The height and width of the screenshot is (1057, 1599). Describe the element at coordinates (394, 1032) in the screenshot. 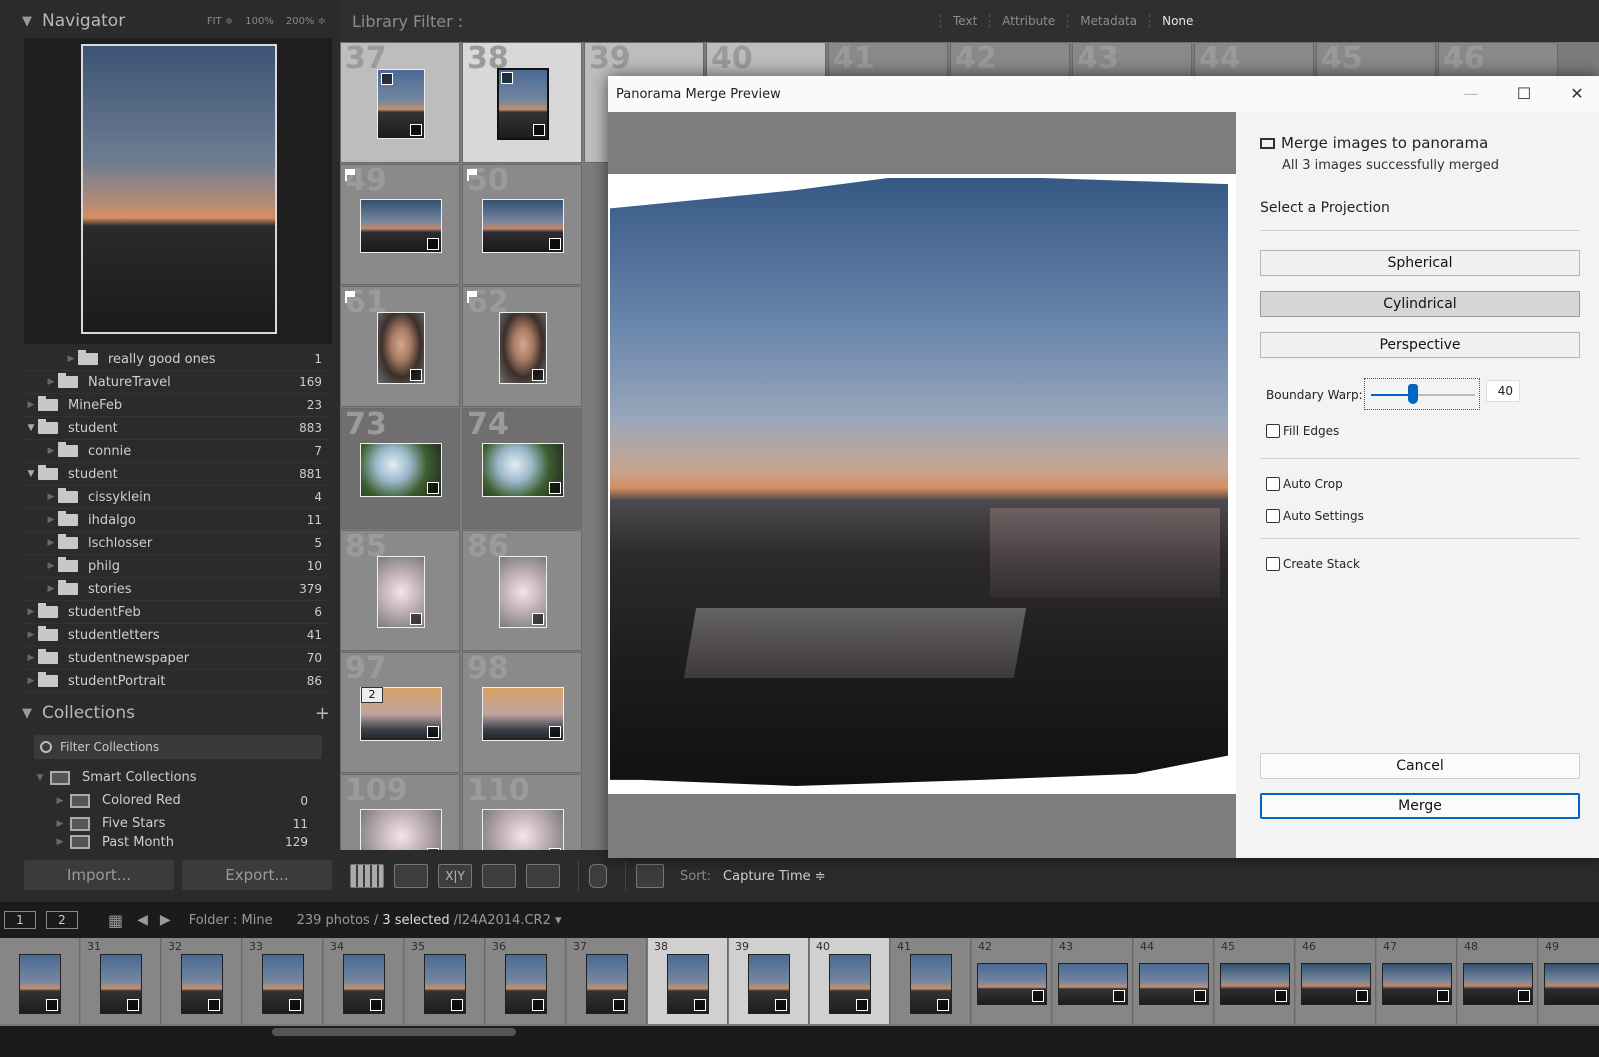

I see `scrollbar-thumb` at that location.